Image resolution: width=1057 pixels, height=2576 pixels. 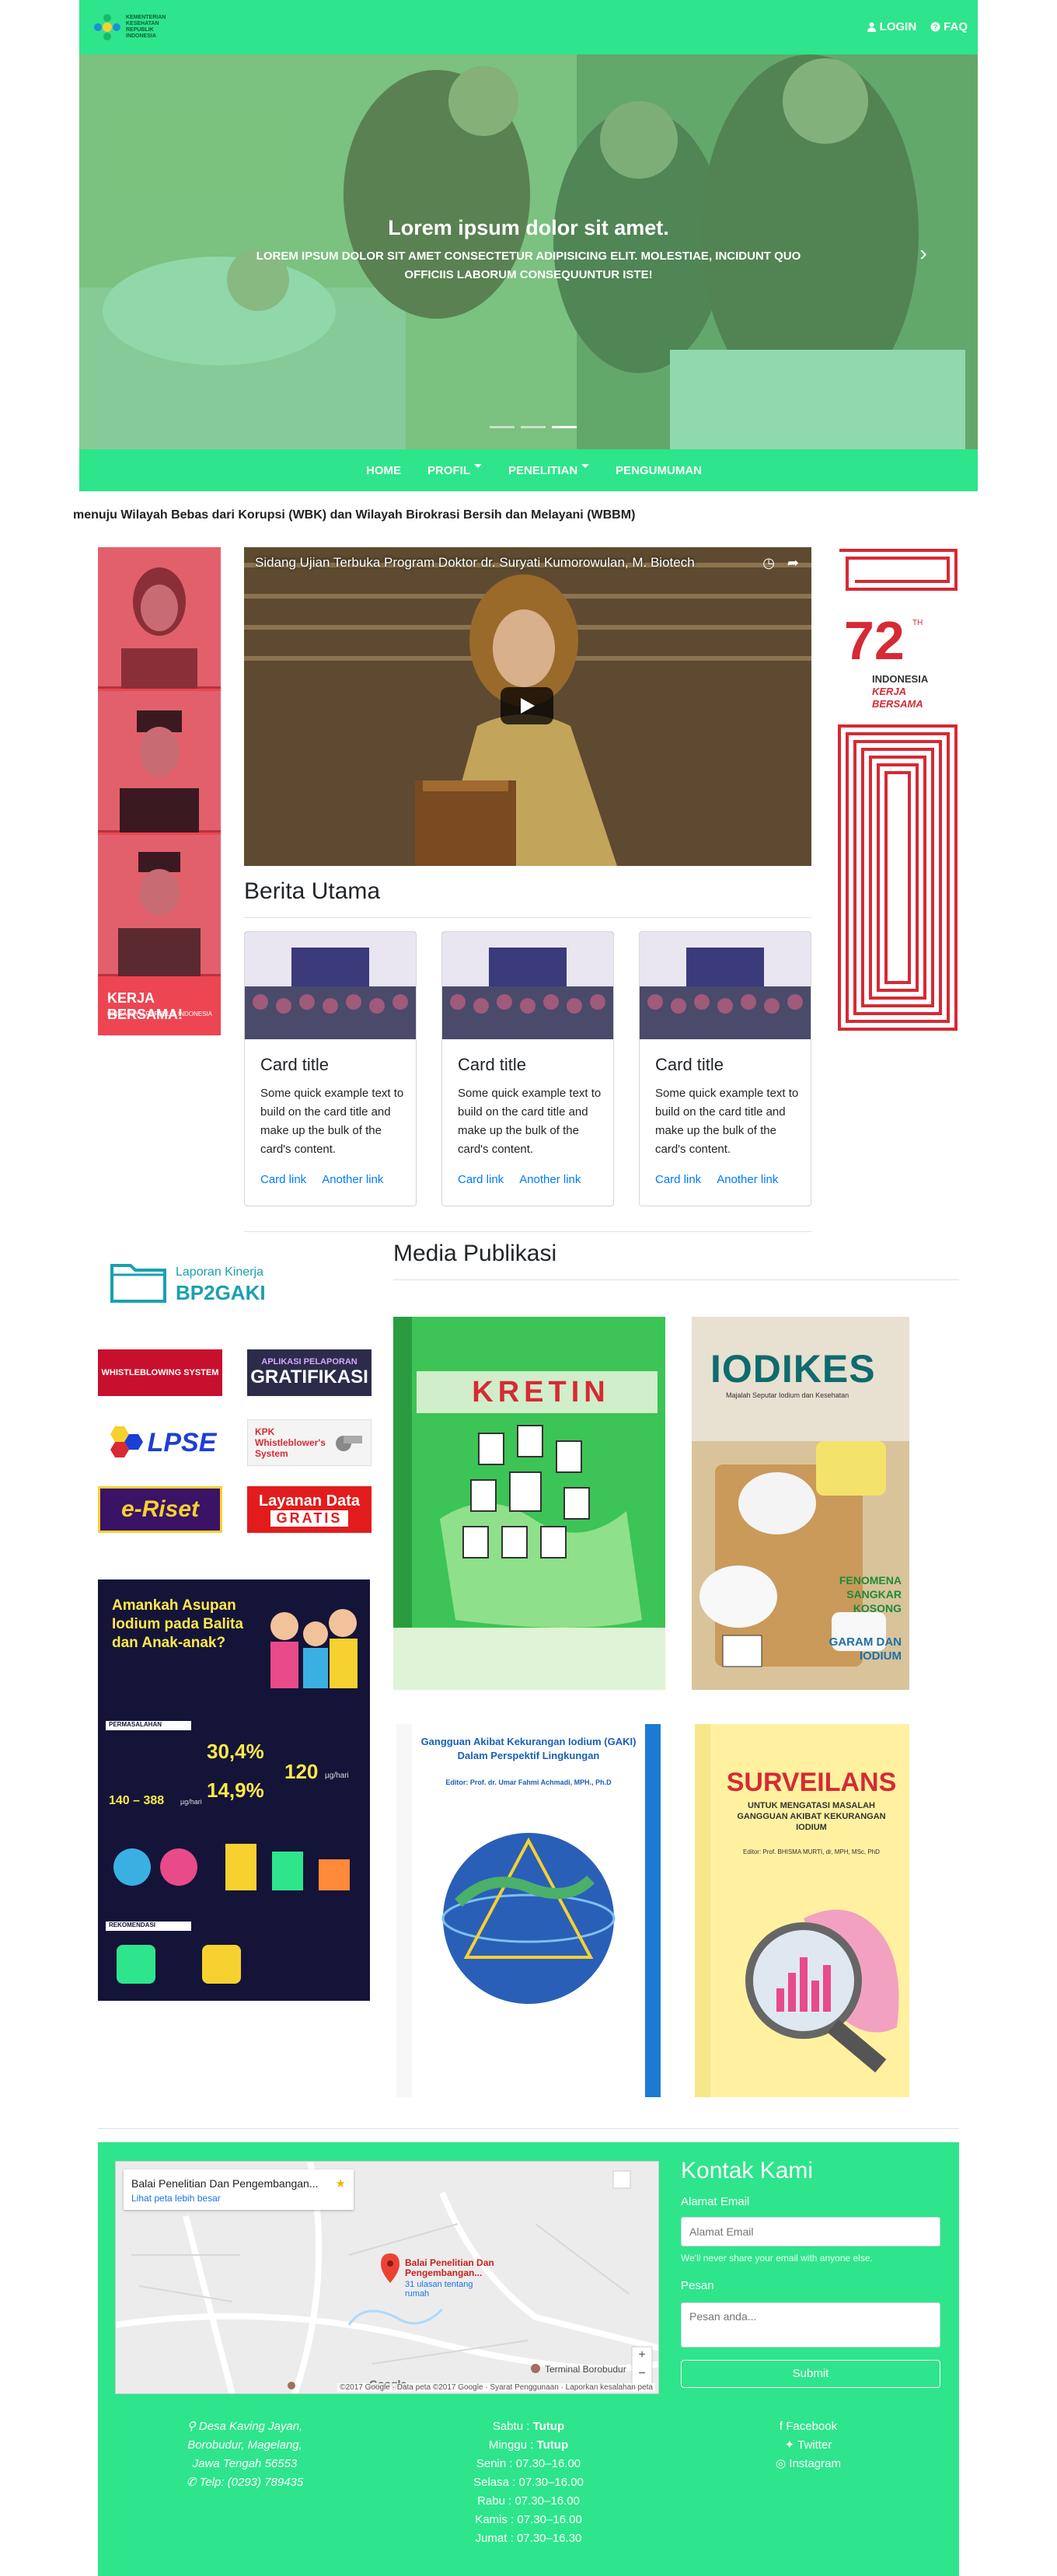 I want to click on family-illustration, so click(x=314, y=1649).